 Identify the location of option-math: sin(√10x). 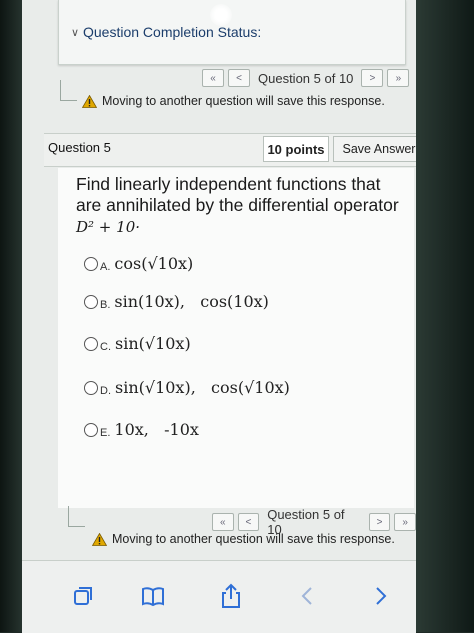
(153, 343).